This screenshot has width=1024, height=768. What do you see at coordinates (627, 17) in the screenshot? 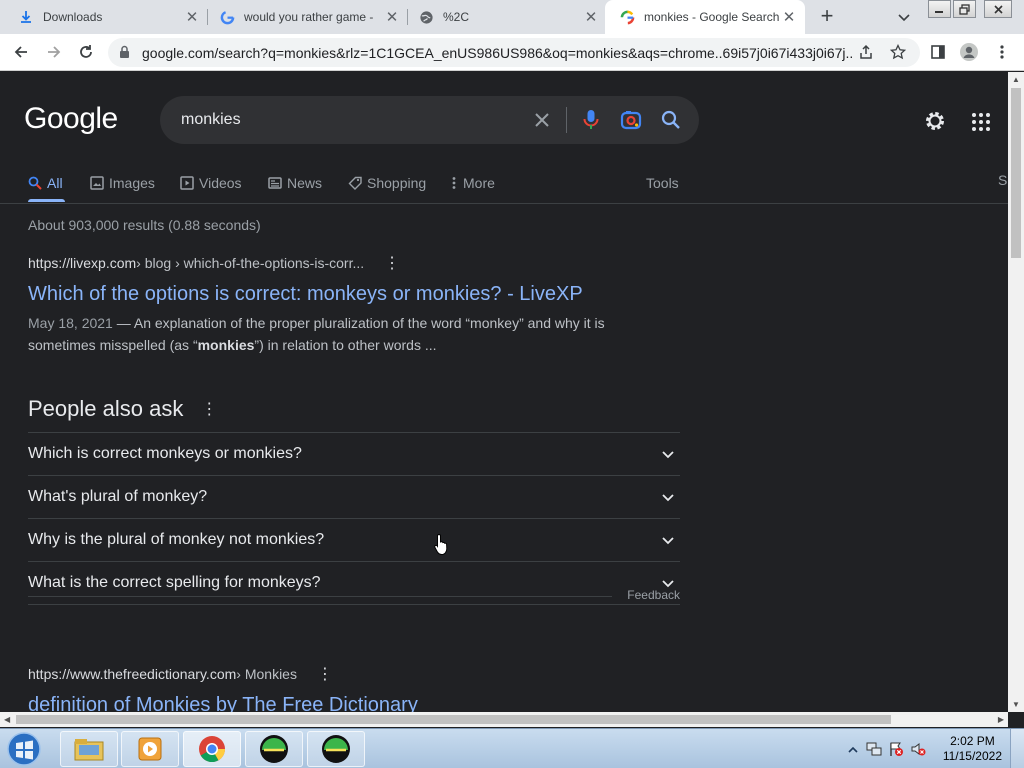
I see `google-g-icon` at bounding box center [627, 17].